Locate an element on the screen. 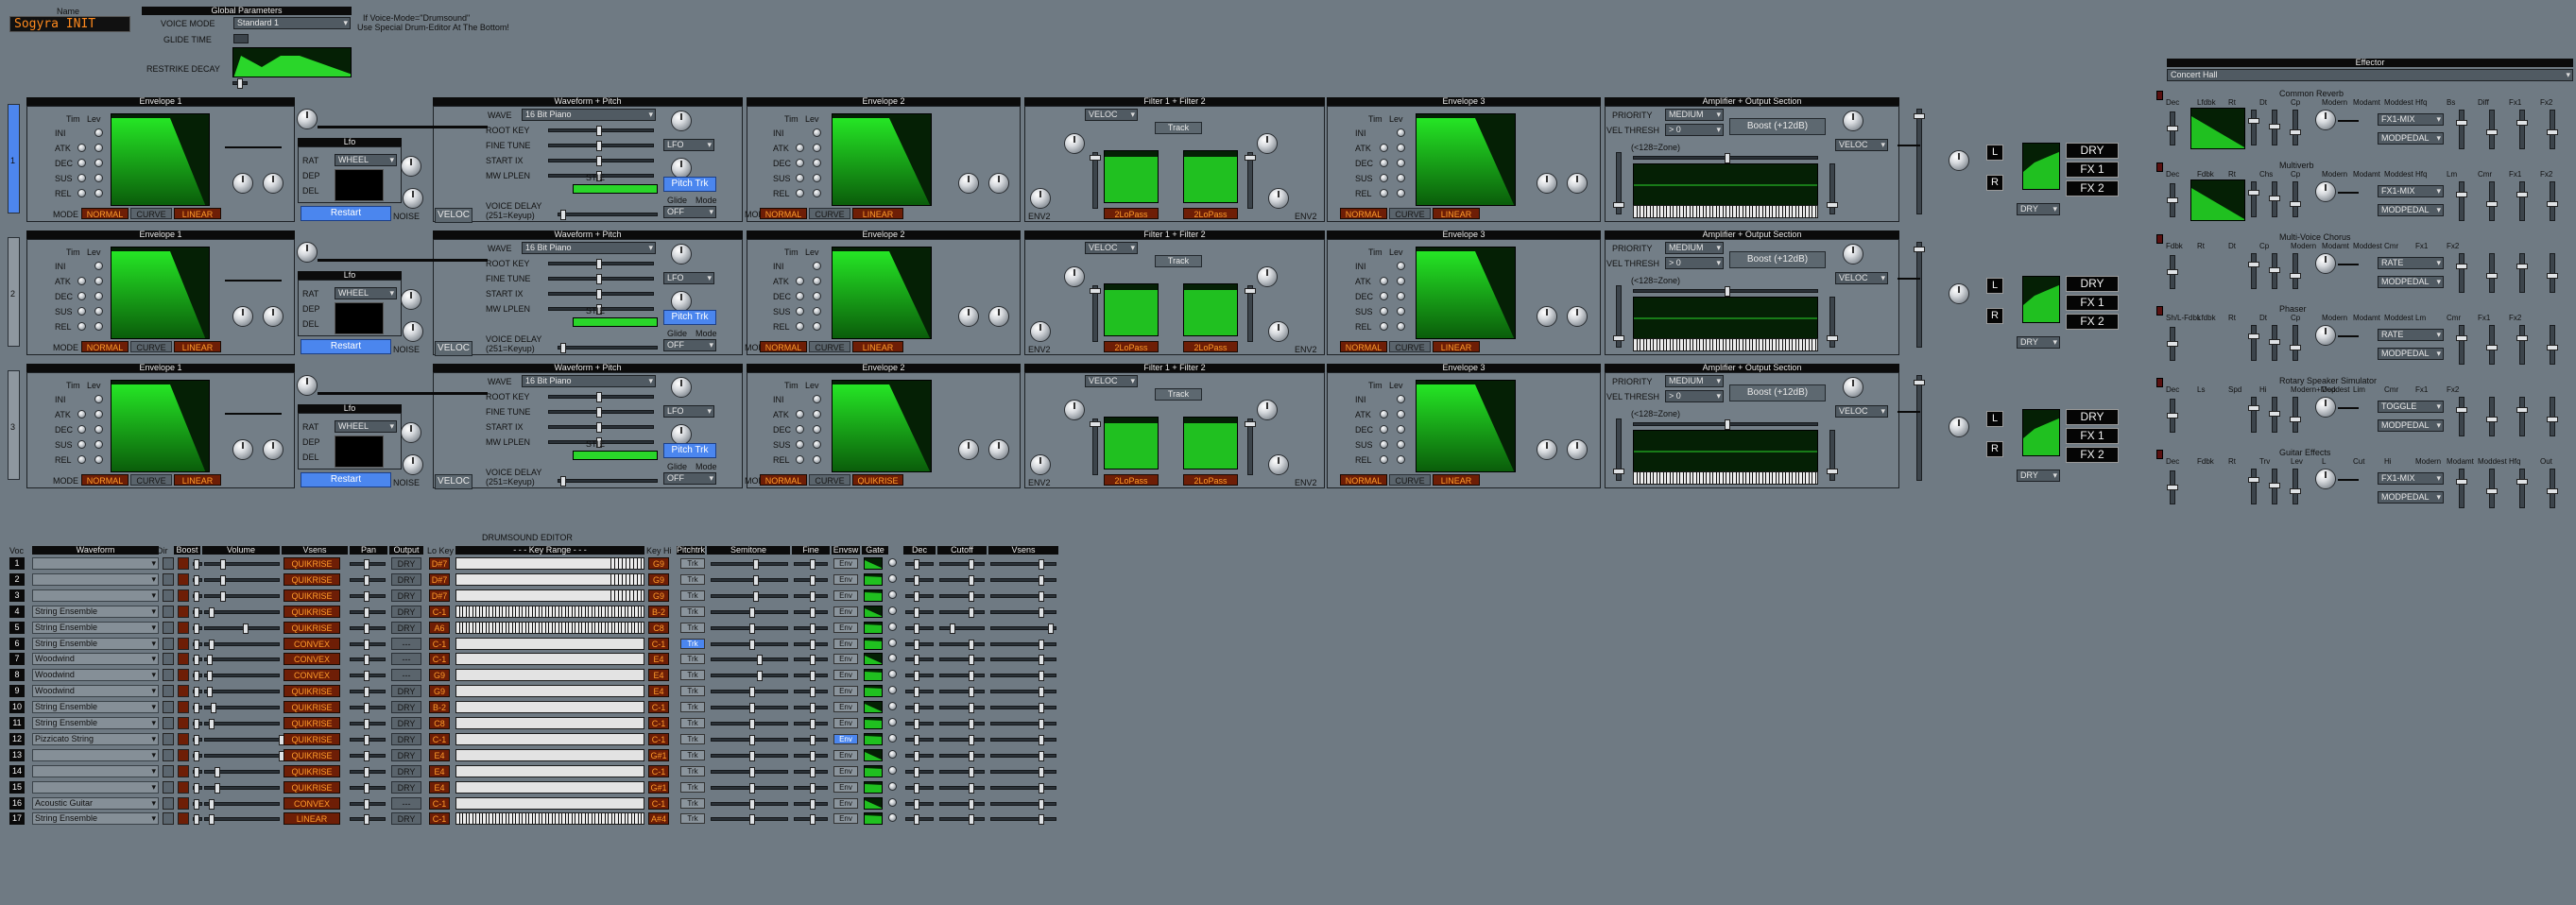  ds-lo-key: C-1 is located at coordinates (439, 803).